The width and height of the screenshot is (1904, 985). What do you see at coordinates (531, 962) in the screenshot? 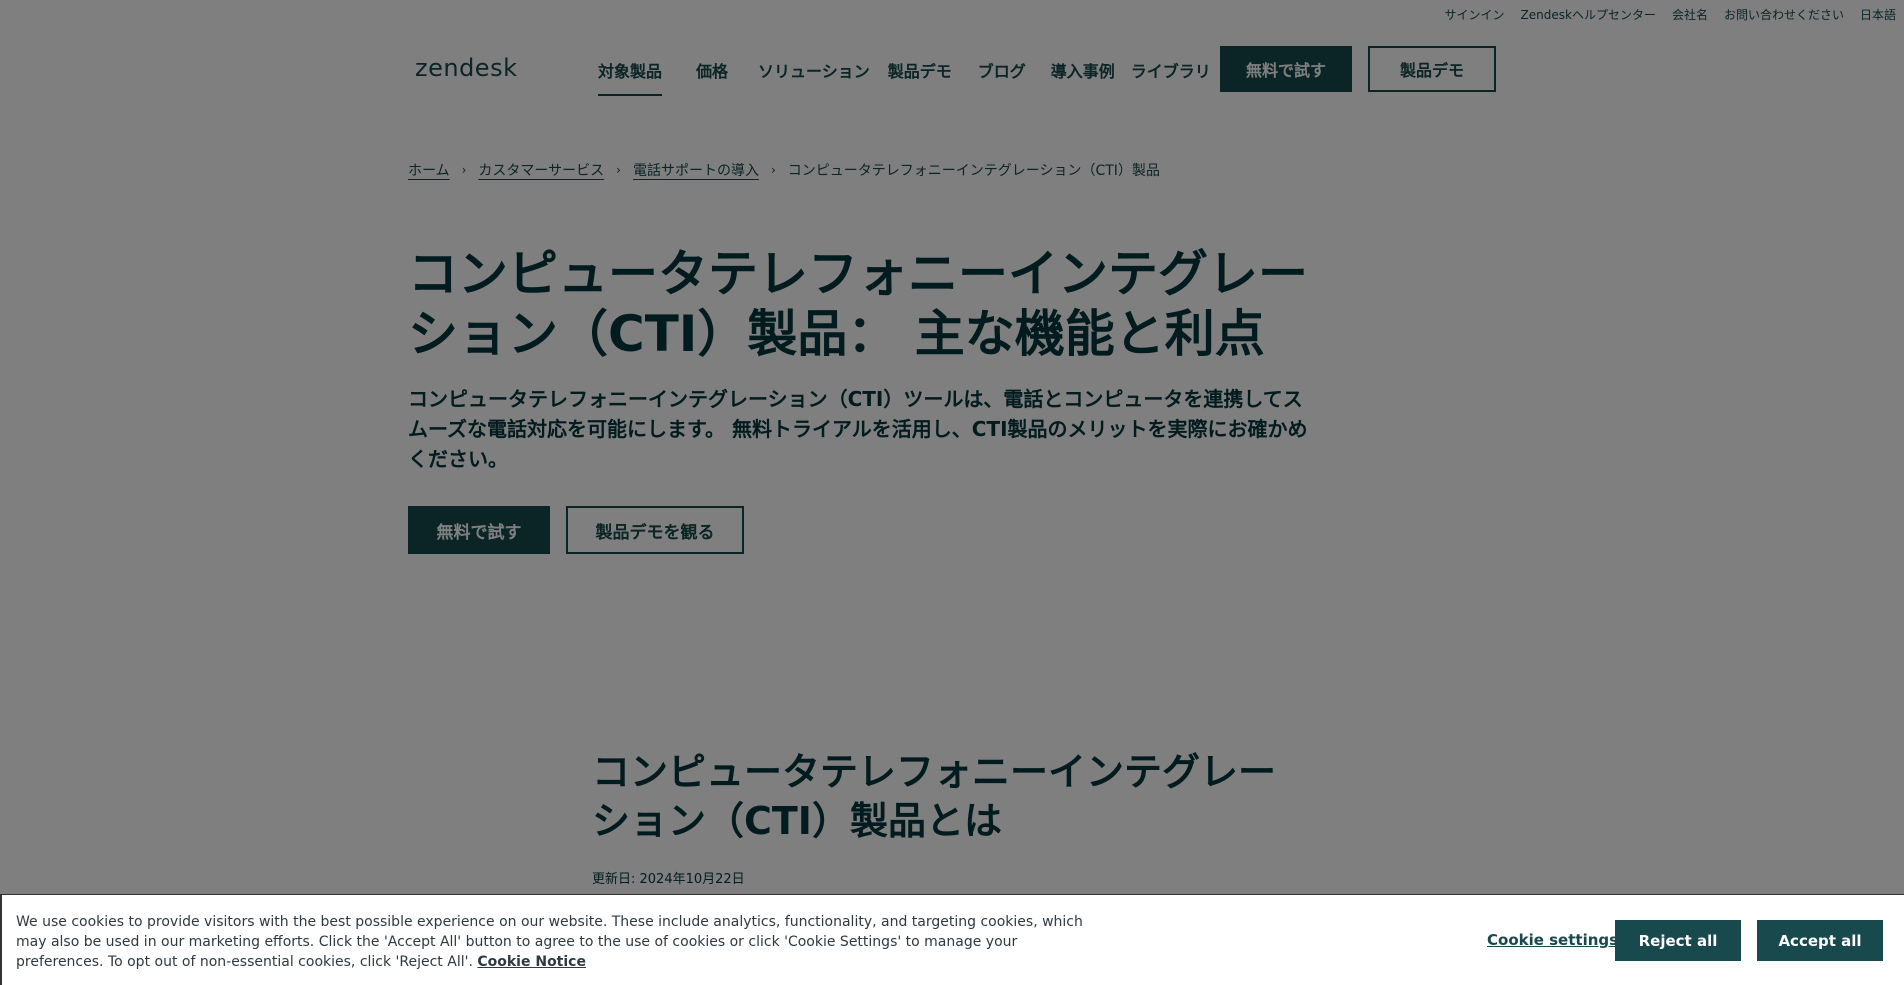
I see `cookie-notice-link: Cookie Notice` at bounding box center [531, 962].